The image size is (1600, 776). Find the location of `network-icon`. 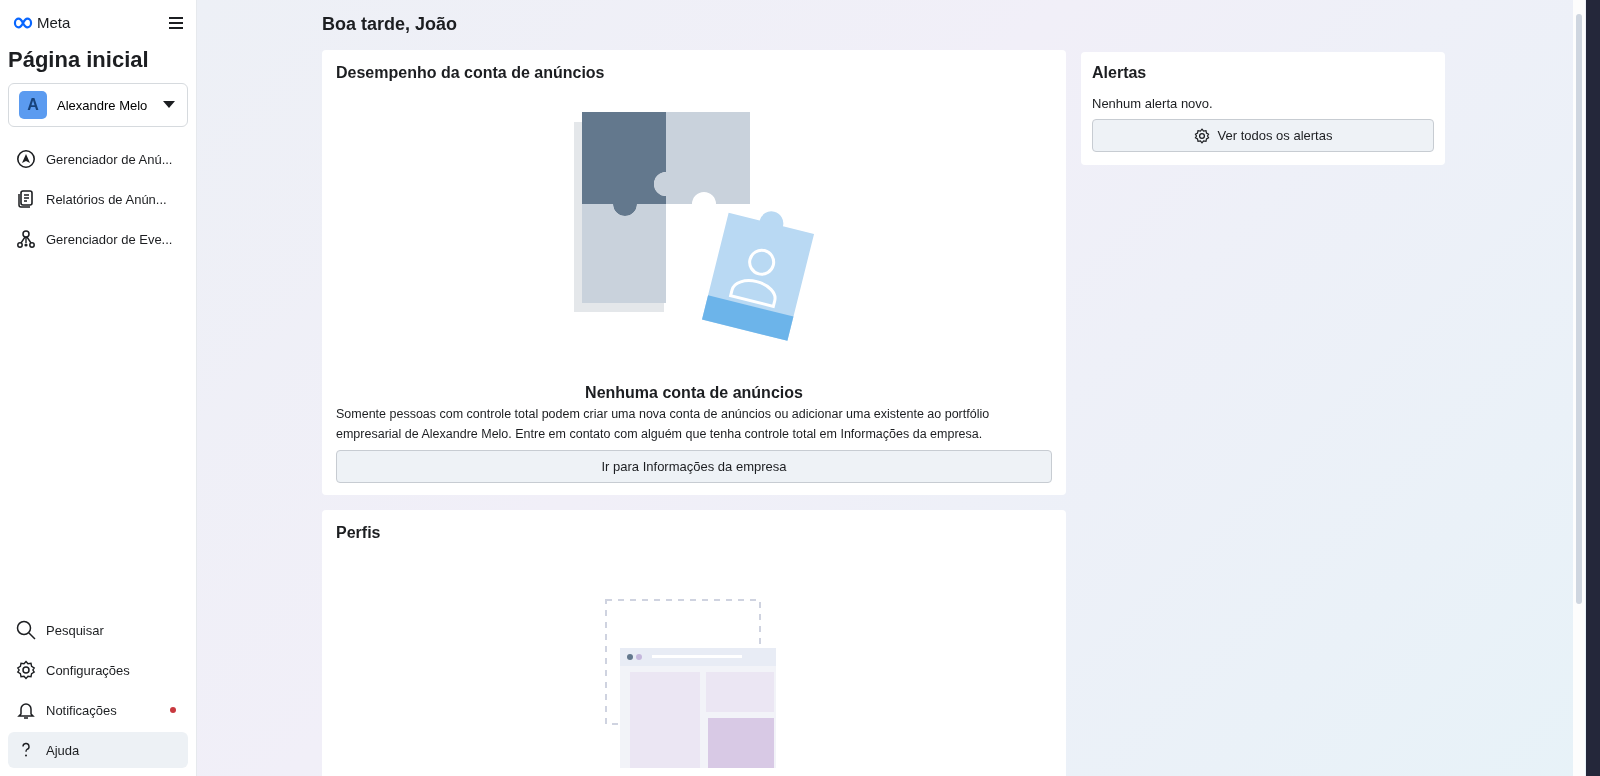

network-icon is located at coordinates (26, 239).